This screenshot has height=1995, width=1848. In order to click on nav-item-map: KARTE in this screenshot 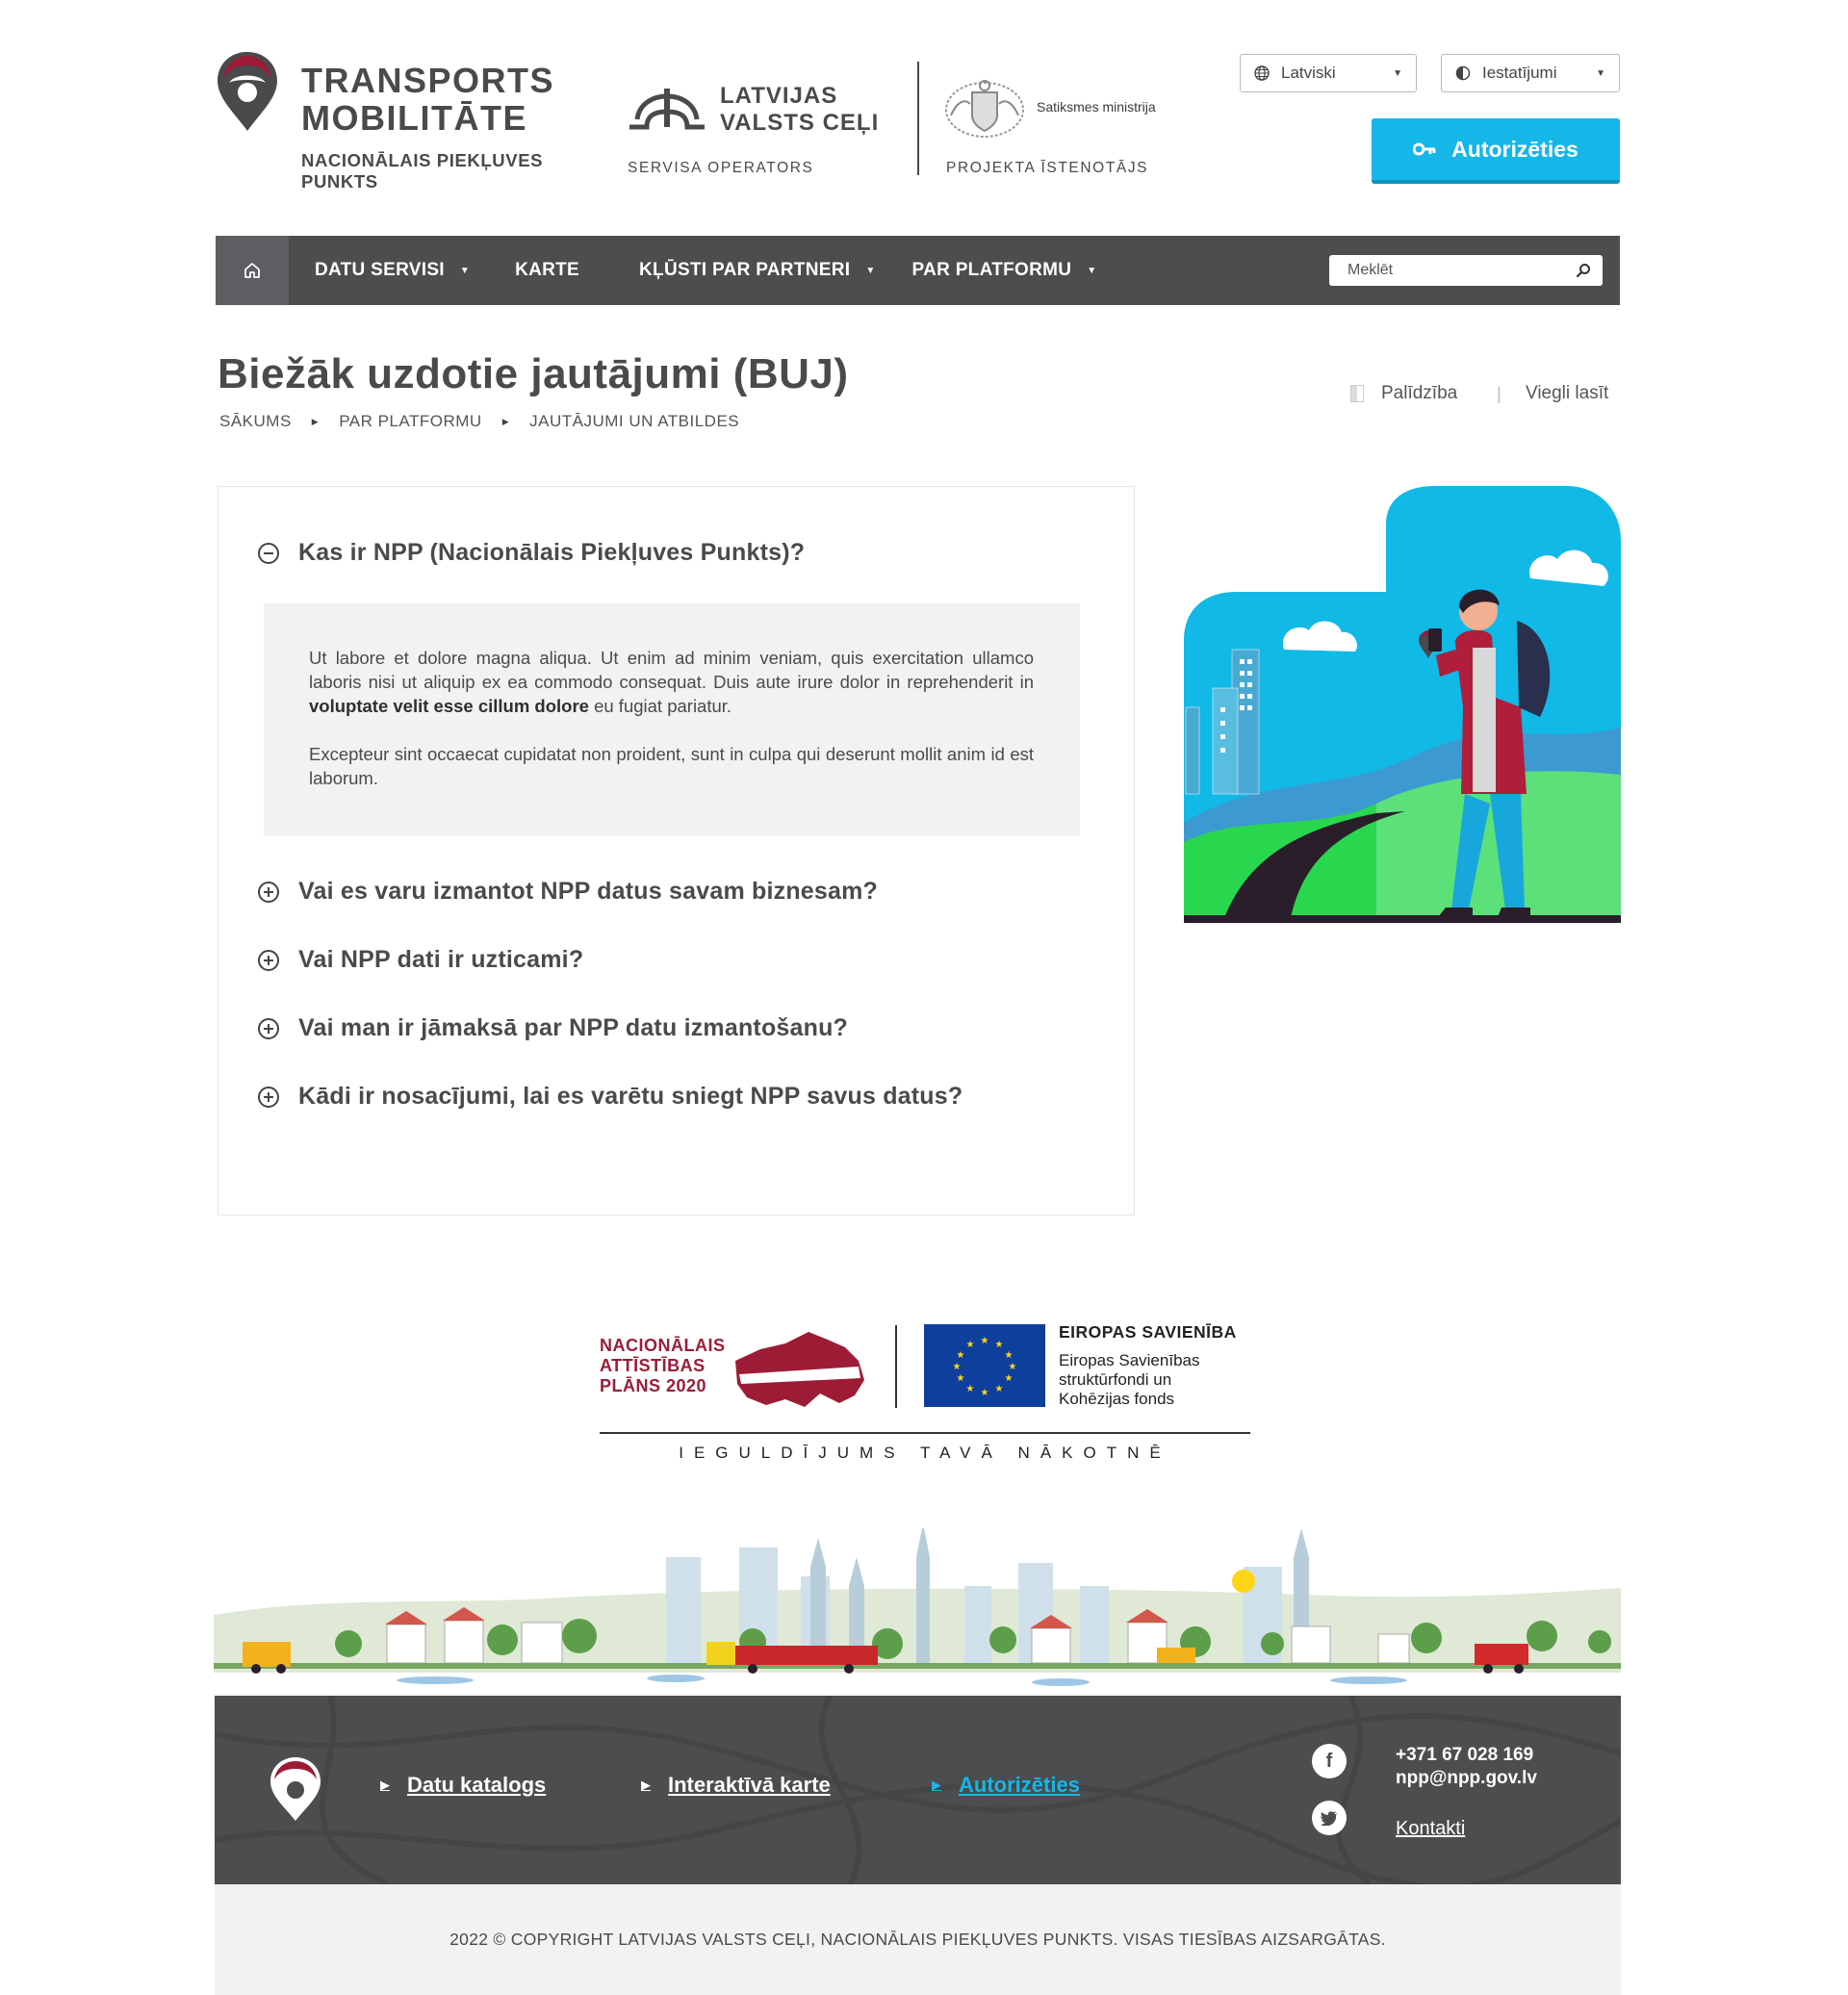, I will do `click(547, 270)`.